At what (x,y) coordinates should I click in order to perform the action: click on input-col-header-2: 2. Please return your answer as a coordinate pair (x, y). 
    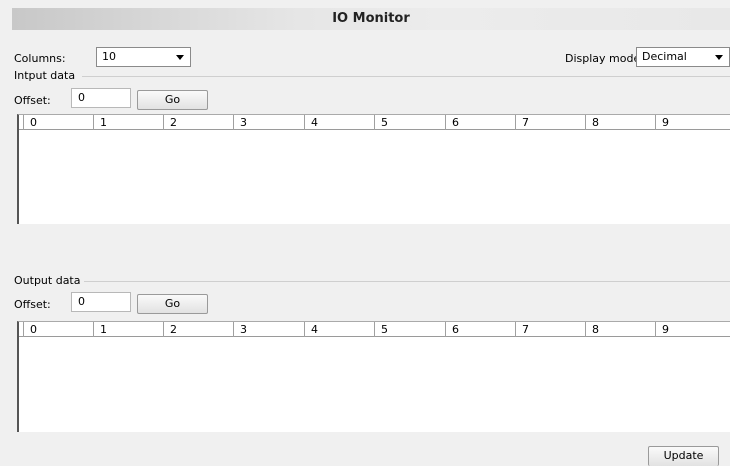
    Looking at the image, I should click on (170, 122).